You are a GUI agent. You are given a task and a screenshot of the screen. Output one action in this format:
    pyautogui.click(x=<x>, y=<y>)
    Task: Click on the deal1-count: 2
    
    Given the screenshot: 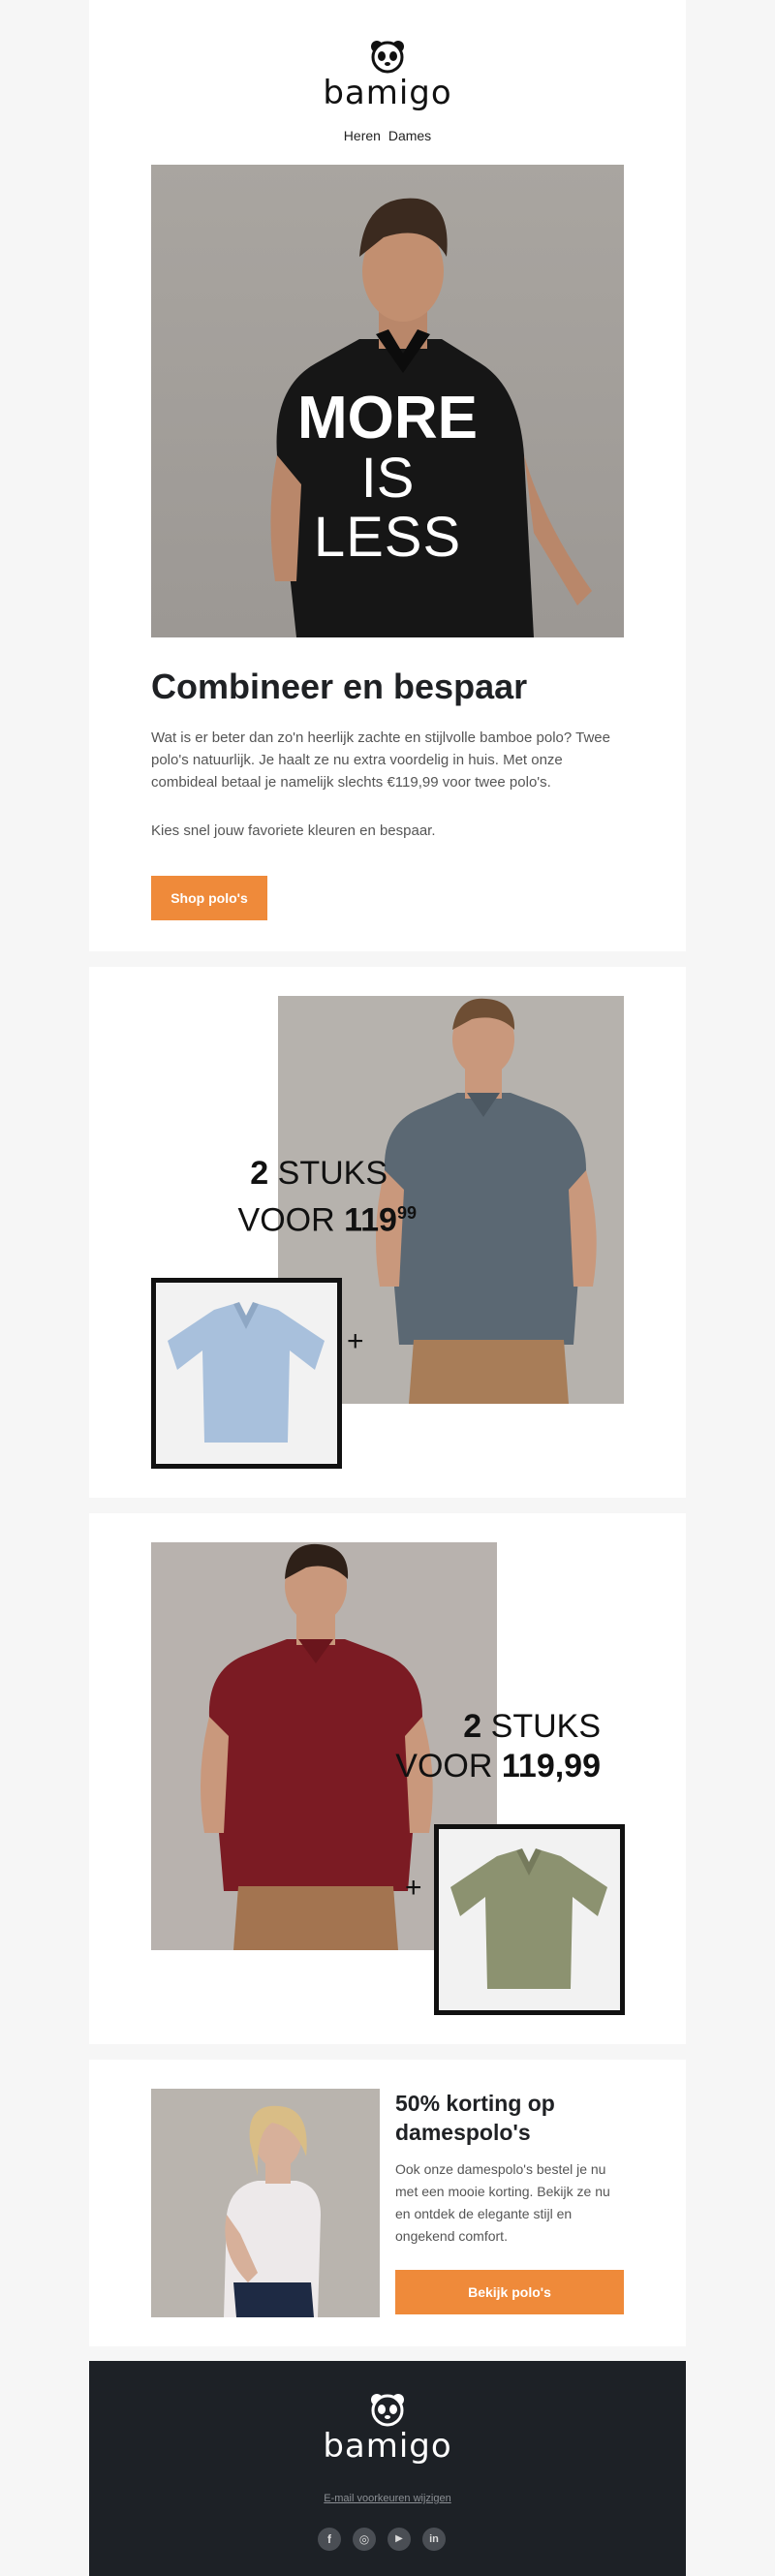 What is the action you would take?
    pyautogui.click(x=259, y=1173)
    